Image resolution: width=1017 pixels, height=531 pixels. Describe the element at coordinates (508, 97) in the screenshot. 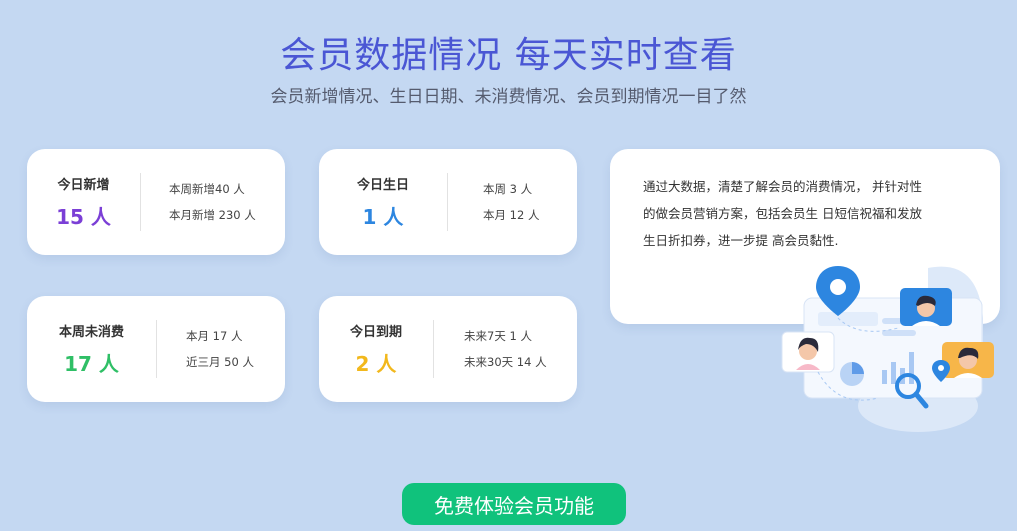

I see `page-subtitle: 会员新增情况、生日日期、未消费情况、会员到期情况一目了然` at that location.